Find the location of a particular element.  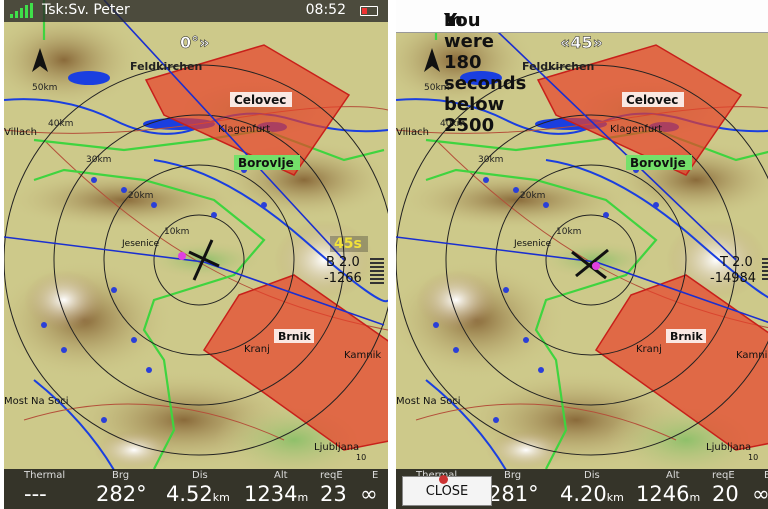

infobox-value: 23 is located at coordinates (333, 494).